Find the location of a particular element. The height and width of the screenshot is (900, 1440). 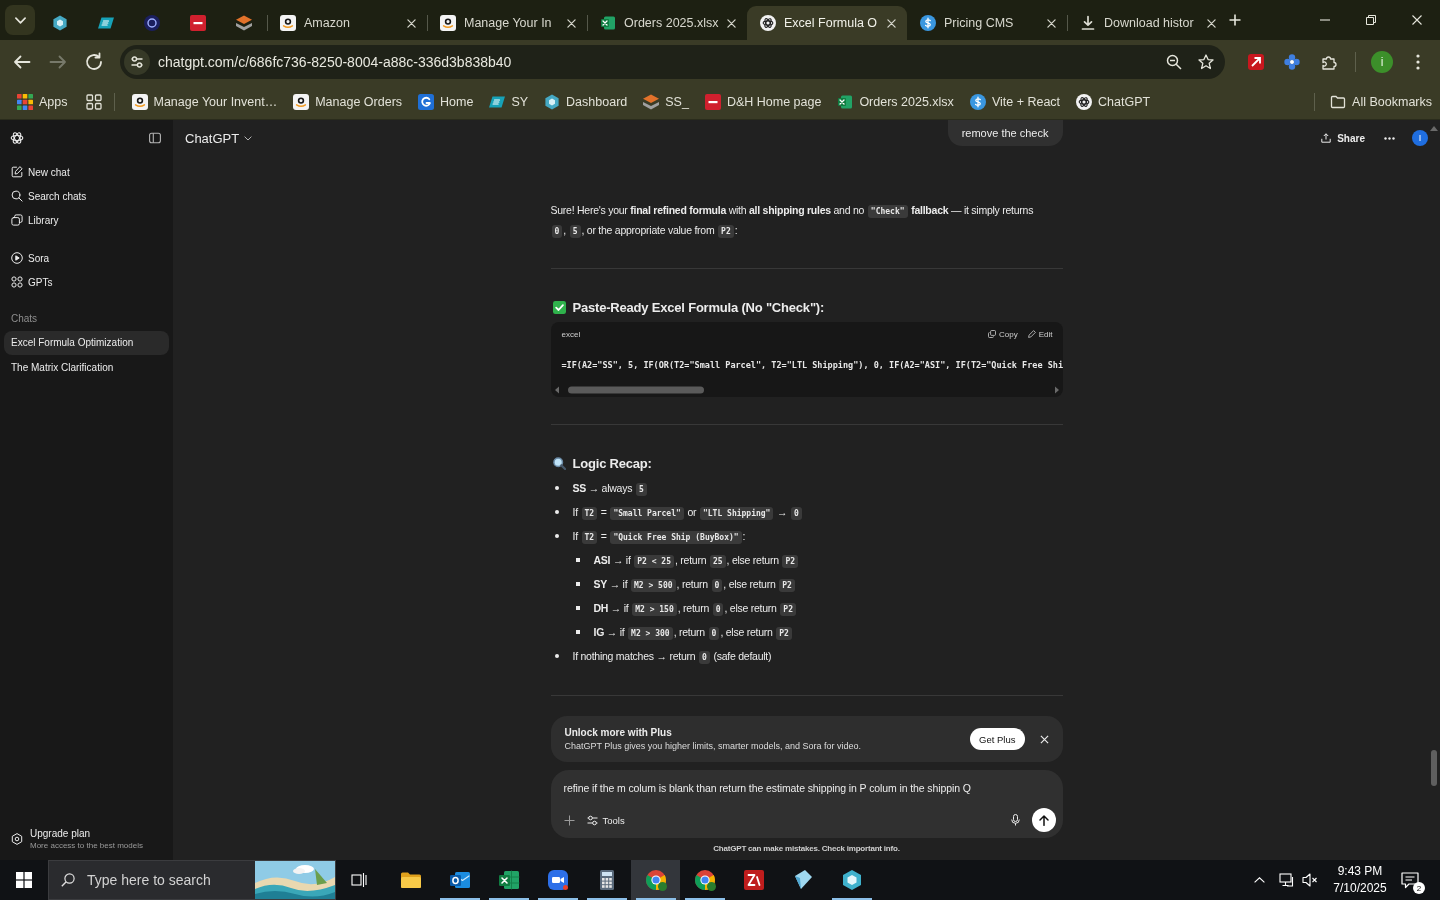

download-icon is located at coordinates (1088, 23).